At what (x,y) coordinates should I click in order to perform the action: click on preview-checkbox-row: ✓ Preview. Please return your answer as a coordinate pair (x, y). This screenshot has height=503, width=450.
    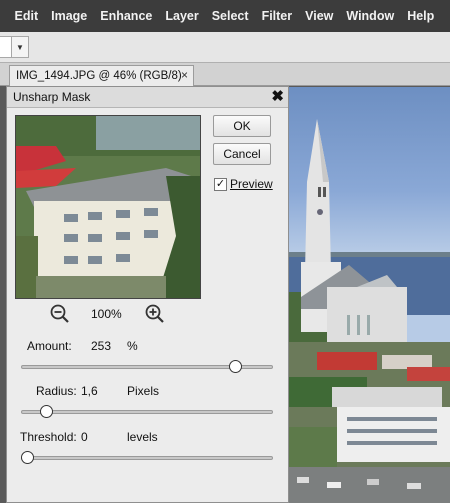
    Looking at the image, I should click on (243, 184).